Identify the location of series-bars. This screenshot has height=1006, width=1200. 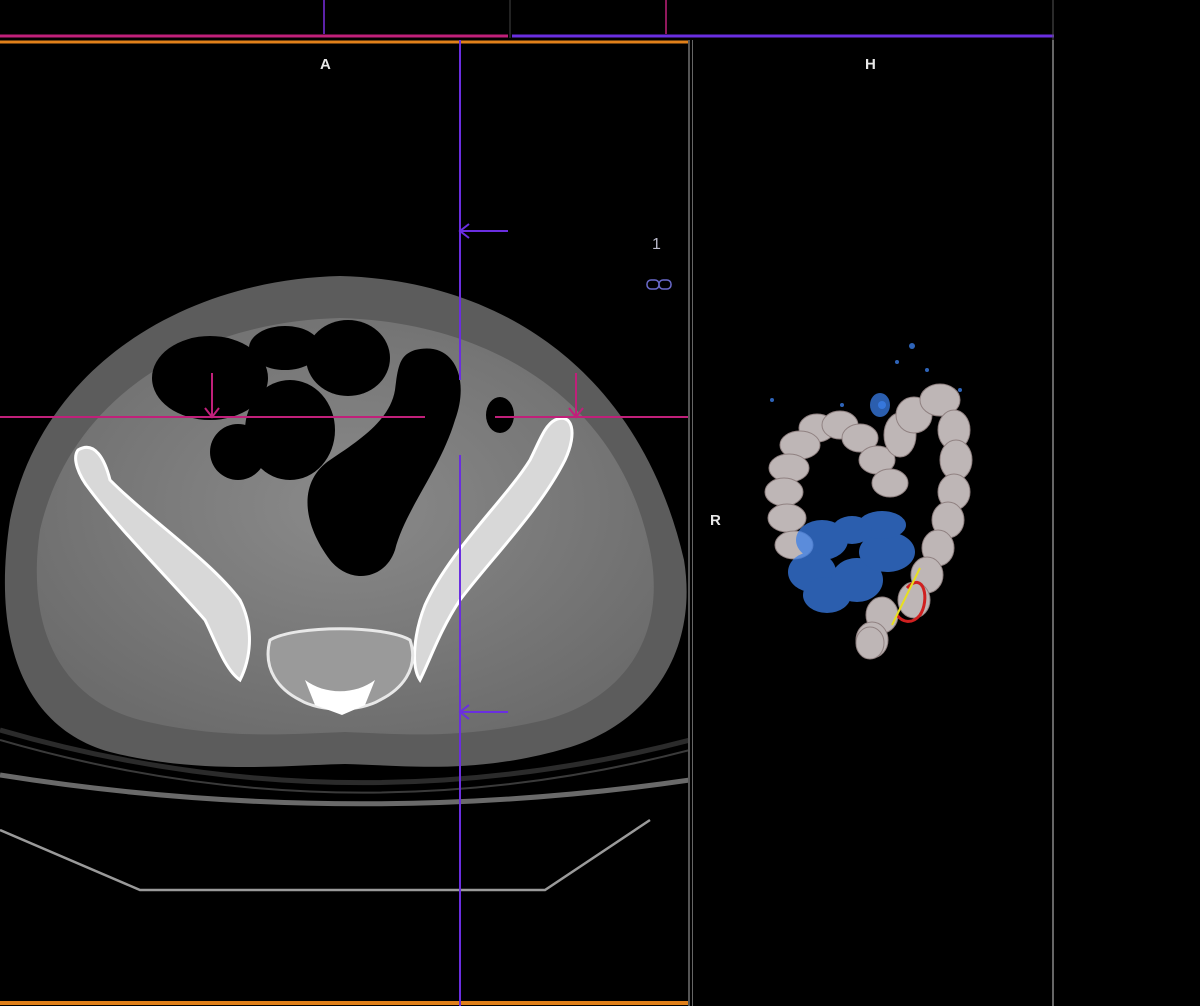
(527, 20).